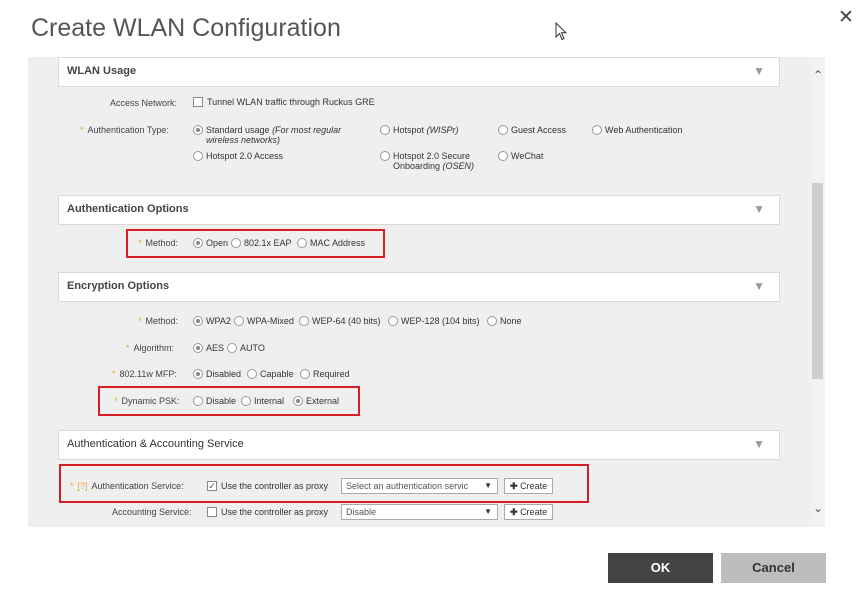 The image size is (865, 606). Describe the element at coordinates (434, 321) in the screenshot. I see `enc-method-wep128: WEP-128 (104 bits)` at that location.